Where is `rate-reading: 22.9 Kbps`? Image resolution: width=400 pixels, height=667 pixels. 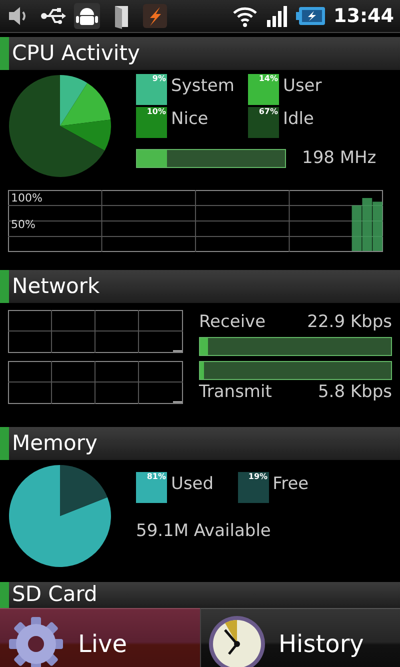 rate-reading: 22.9 Kbps is located at coordinates (349, 322).